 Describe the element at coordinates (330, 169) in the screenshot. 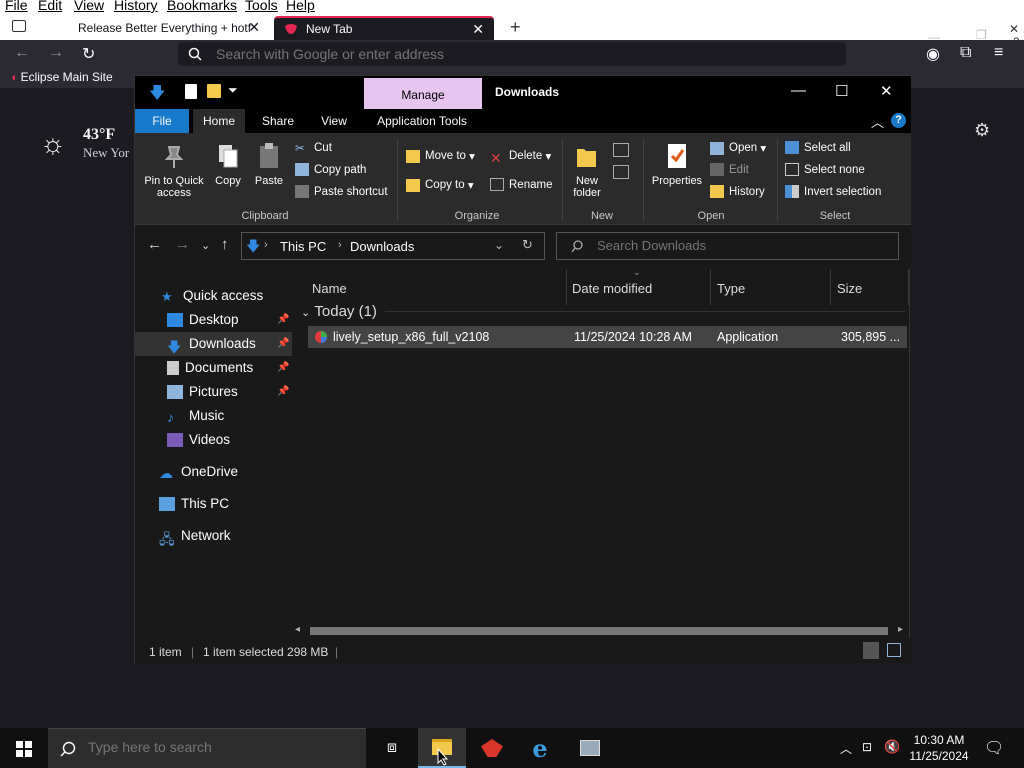

I see `copy-path-button: Copy path` at that location.